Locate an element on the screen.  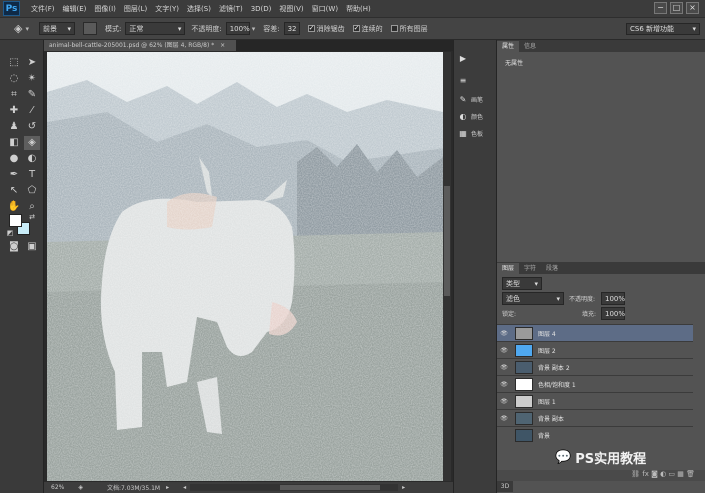
close-window-button: × is located at coordinates (692, 8).